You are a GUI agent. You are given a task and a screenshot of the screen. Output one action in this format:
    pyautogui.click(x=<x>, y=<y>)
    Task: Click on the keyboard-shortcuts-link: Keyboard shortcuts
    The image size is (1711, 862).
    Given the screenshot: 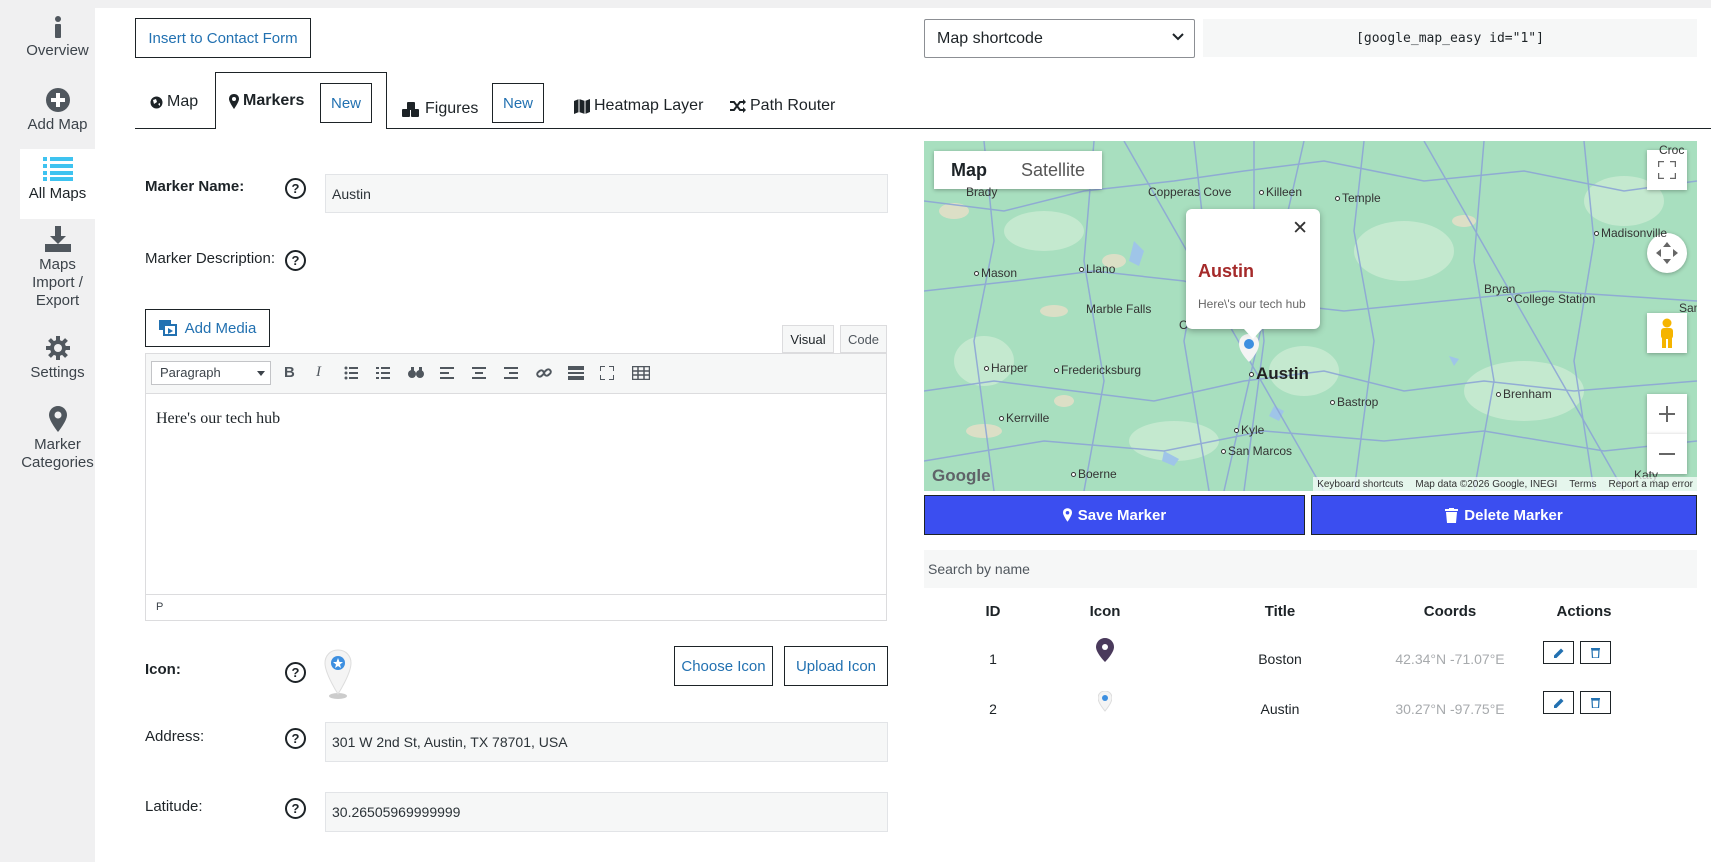 What is the action you would take?
    pyautogui.click(x=1360, y=484)
    